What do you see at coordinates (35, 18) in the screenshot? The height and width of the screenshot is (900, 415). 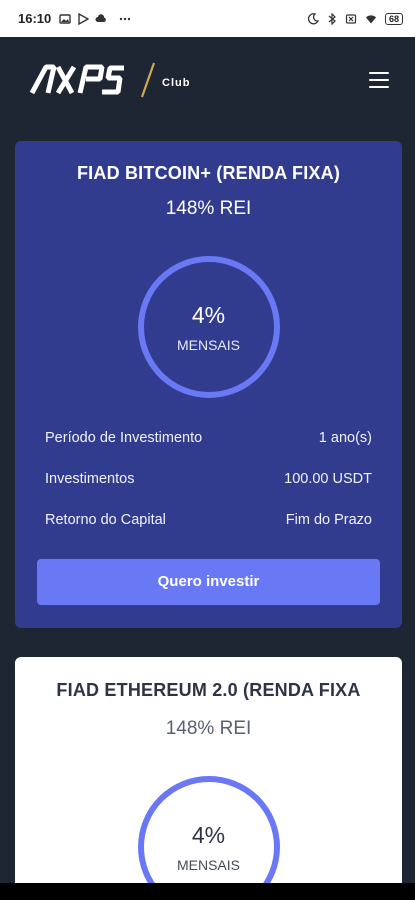 I see `status-time: 16:10` at bounding box center [35, 18].